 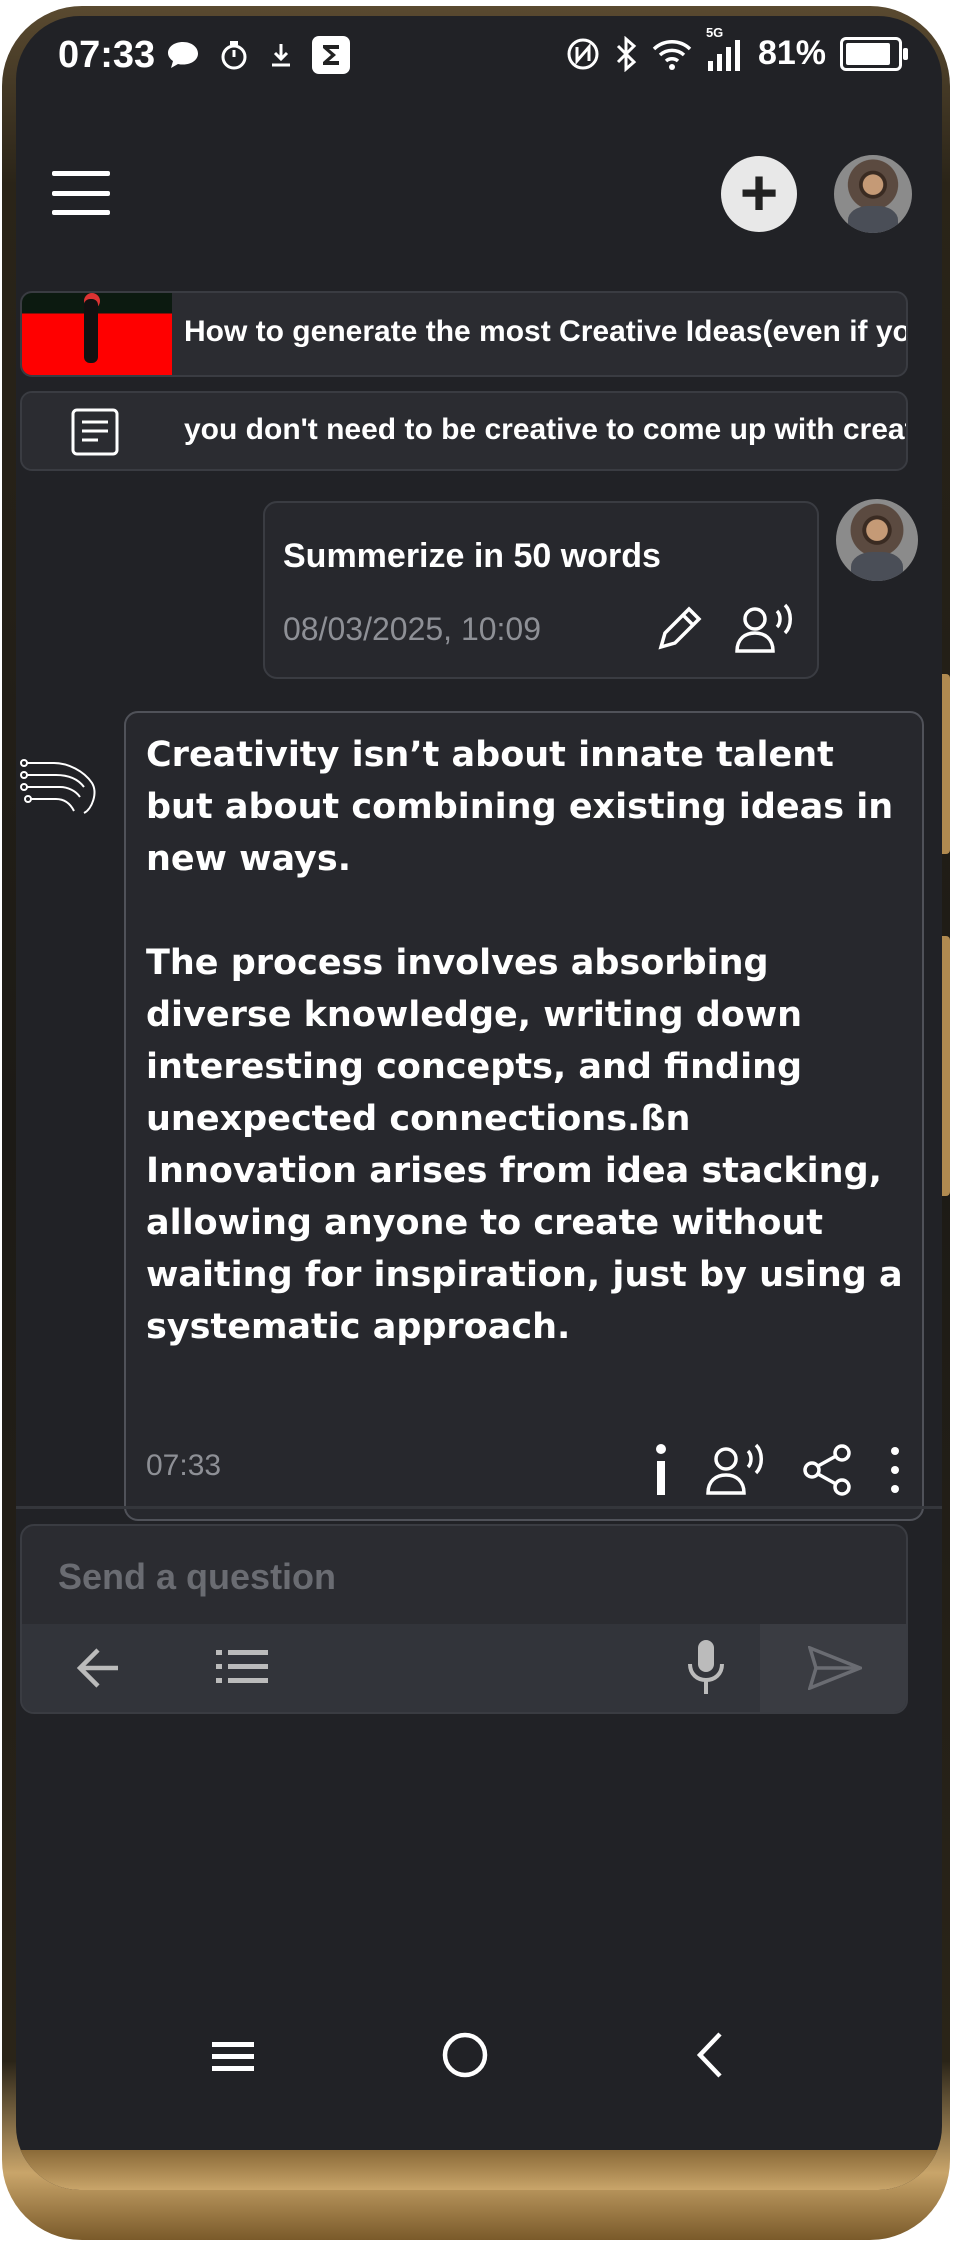 I want to click on system-nav-bar, so click(x=479, y=2061).